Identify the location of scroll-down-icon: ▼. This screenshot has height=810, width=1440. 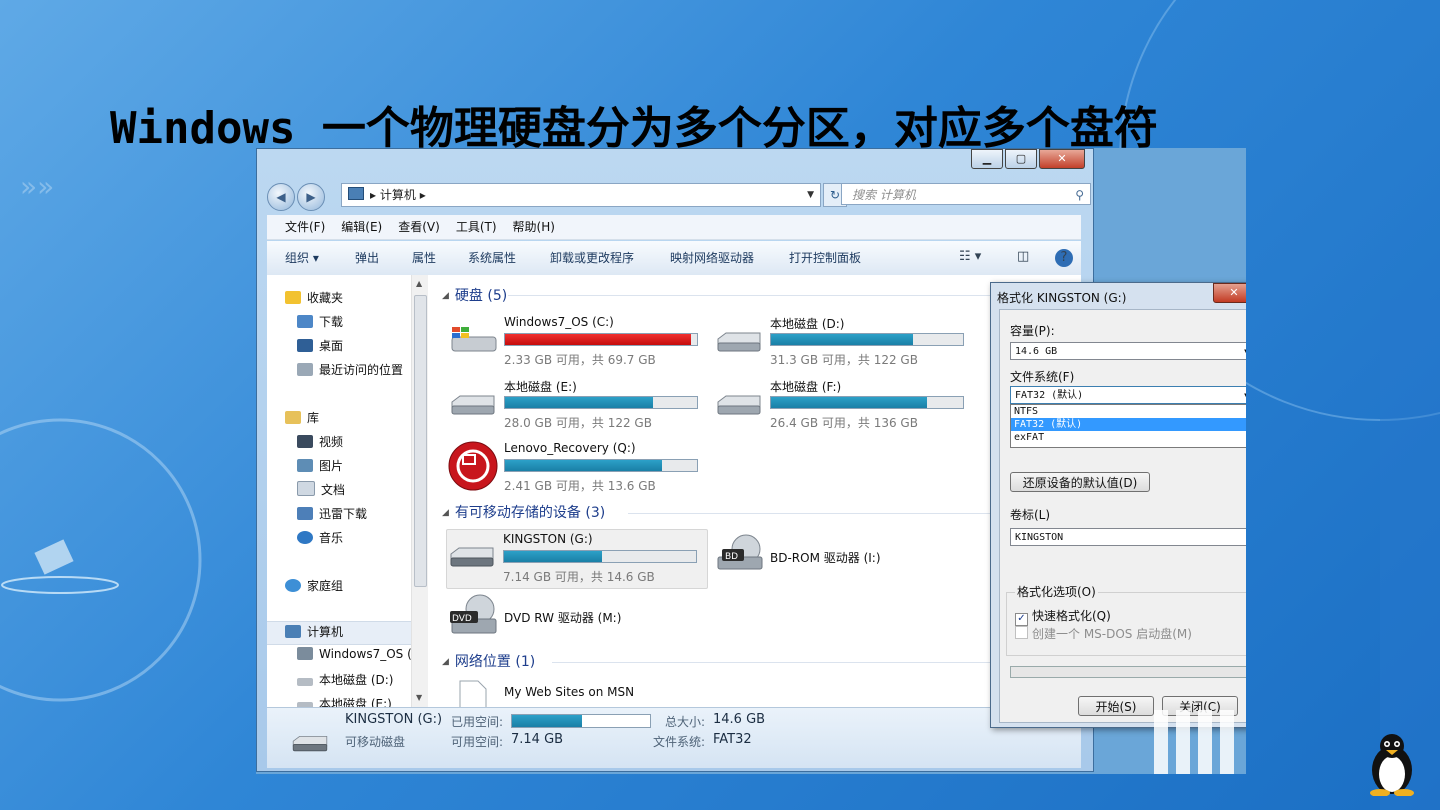
(419, 697).